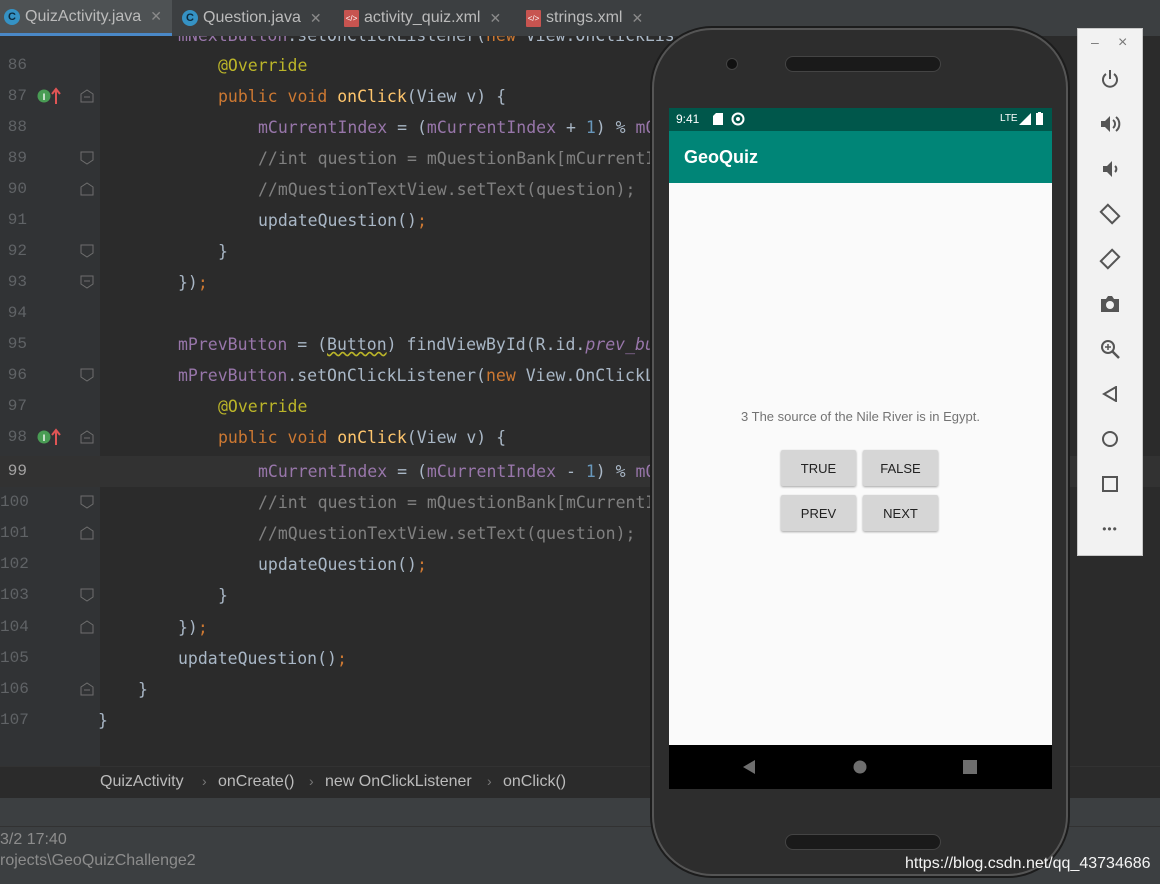  I want to click on watermark: https://blog.csdn.net/qq_43734686, so click(1028, 863).